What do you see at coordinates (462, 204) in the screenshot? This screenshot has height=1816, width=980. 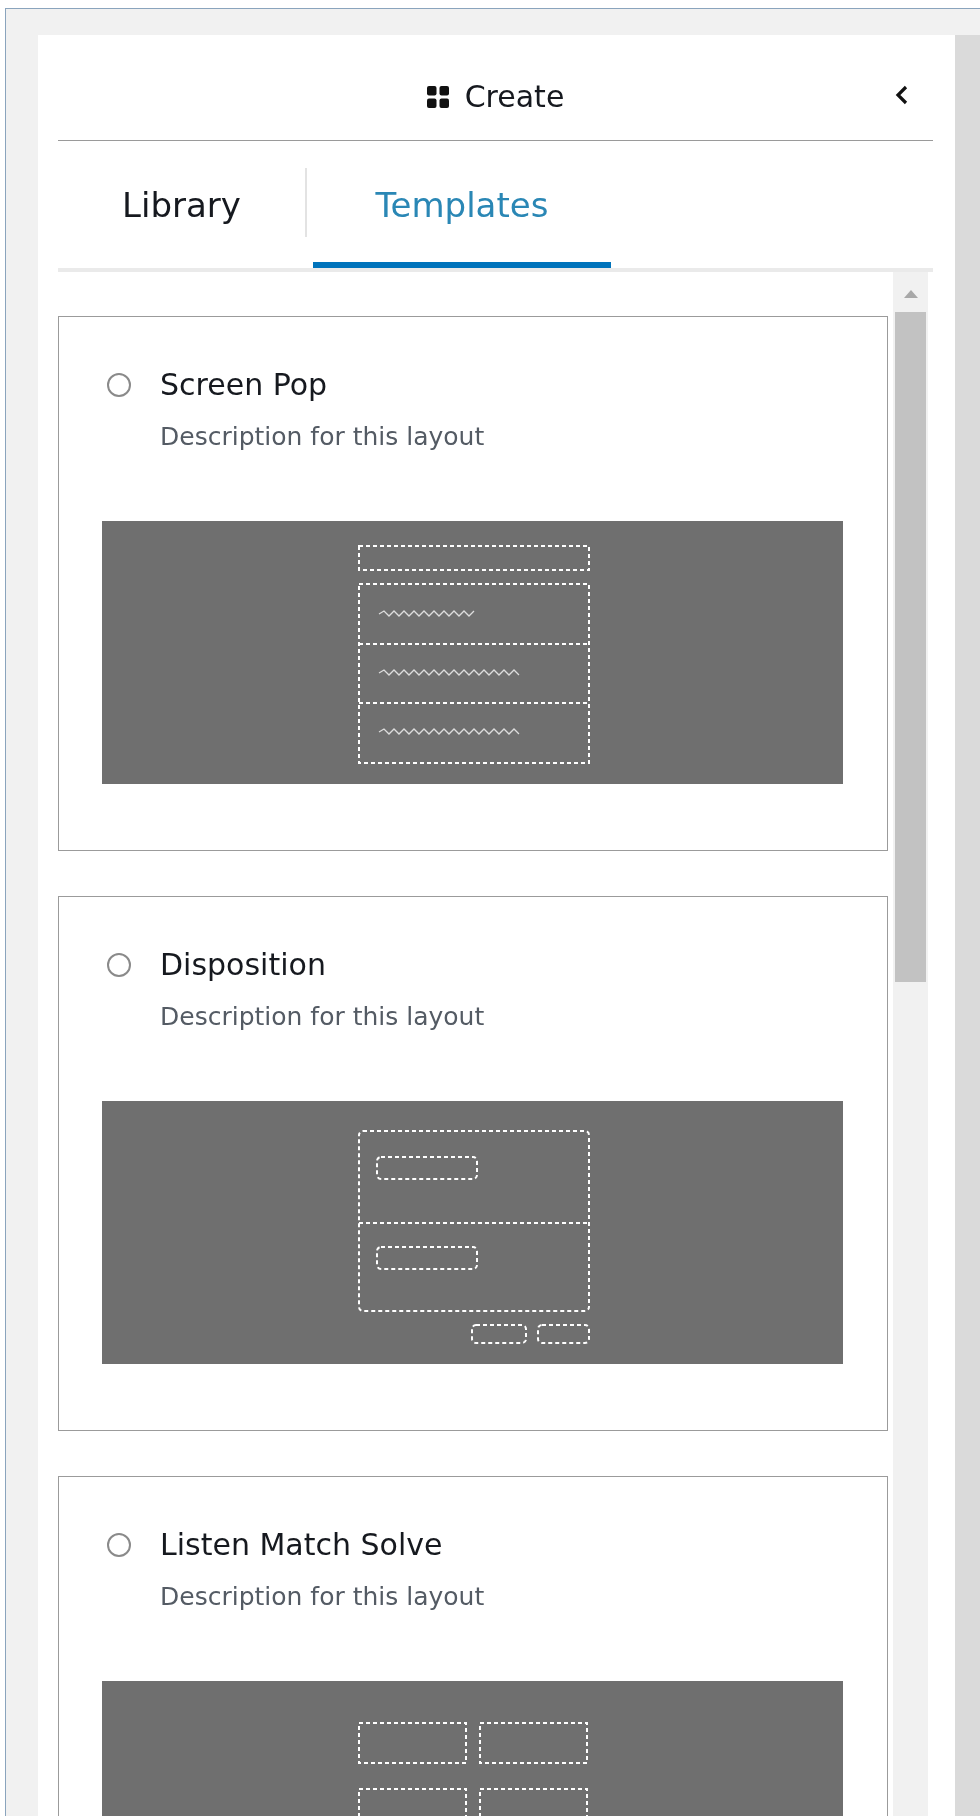 I see `tab: Templates` at bounding box center [462, 204].